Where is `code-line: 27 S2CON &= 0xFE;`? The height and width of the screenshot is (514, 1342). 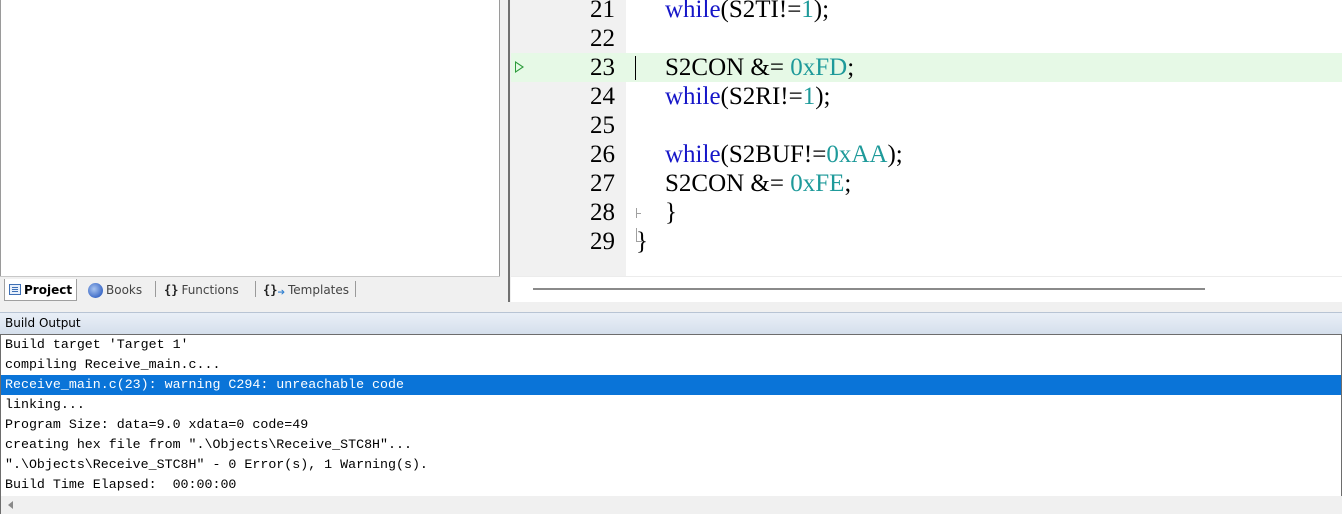 code-line: 27 S2CON &= 0xFE; is located at coordinates (926, 183).